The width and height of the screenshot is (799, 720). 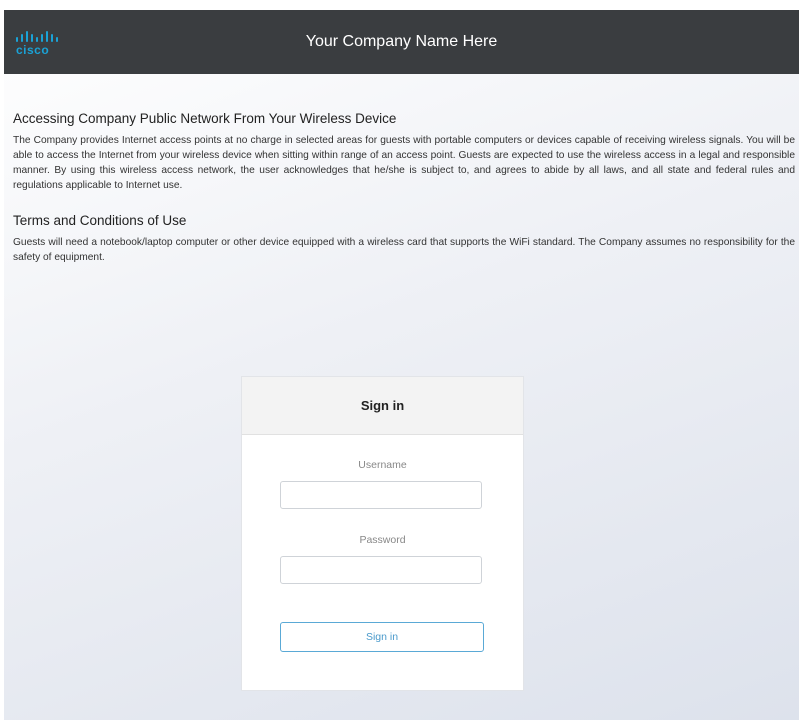 What do you see at coordinates (381, 570) in the screenshot?
I see `password-input` at bounding box center [381, 570].